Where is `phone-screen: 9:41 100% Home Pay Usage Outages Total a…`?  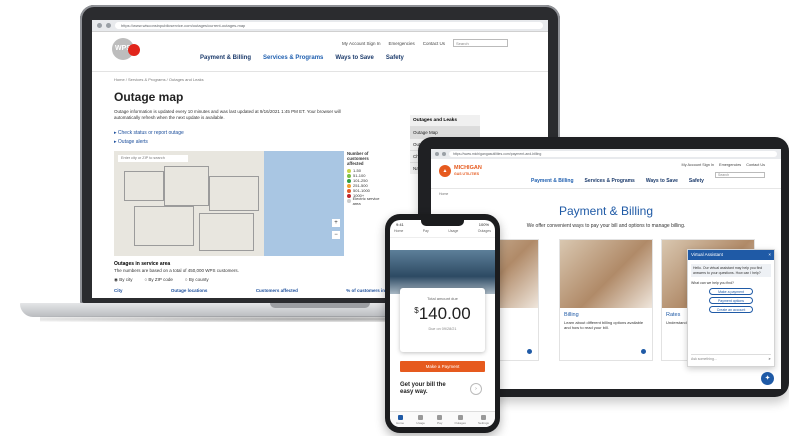 phone-screen: 9:41 100% Home Pay Usage Outages Total a… is located at coordinates (442, 323).